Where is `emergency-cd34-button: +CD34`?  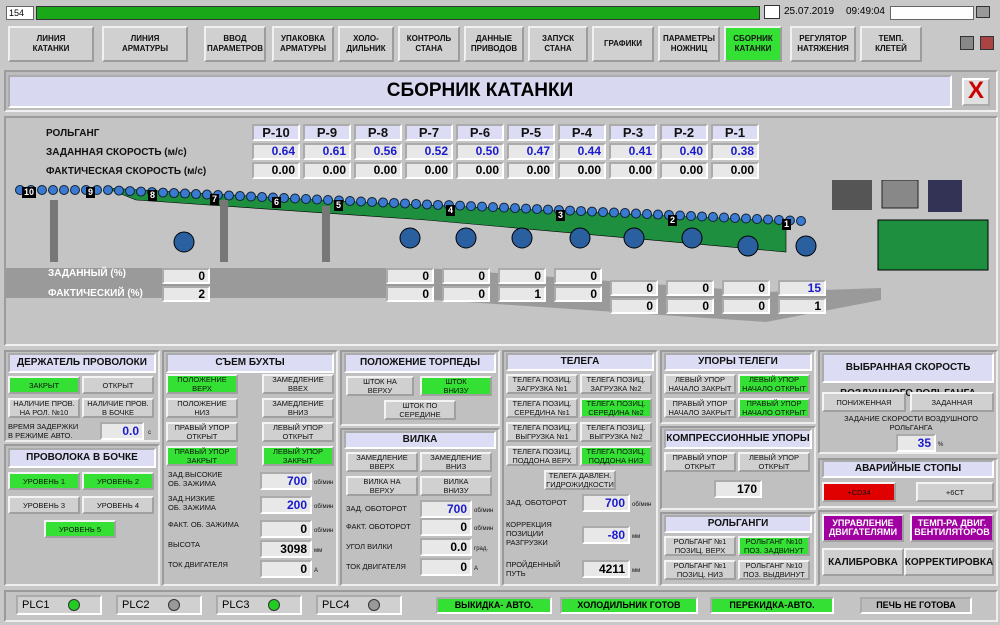 emergency-cd34-button: +CD34 is located at coordinates (859, 492).